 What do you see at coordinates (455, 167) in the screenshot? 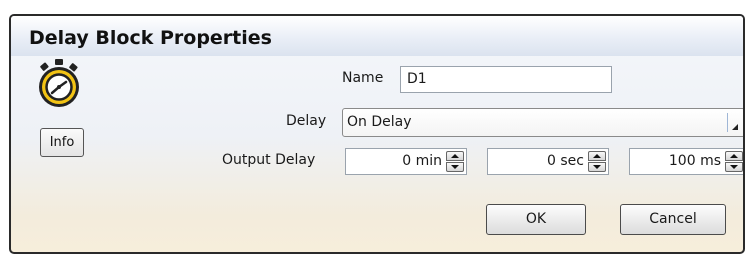
I see `minutes-down-icon` at bounding box center [455, 167].